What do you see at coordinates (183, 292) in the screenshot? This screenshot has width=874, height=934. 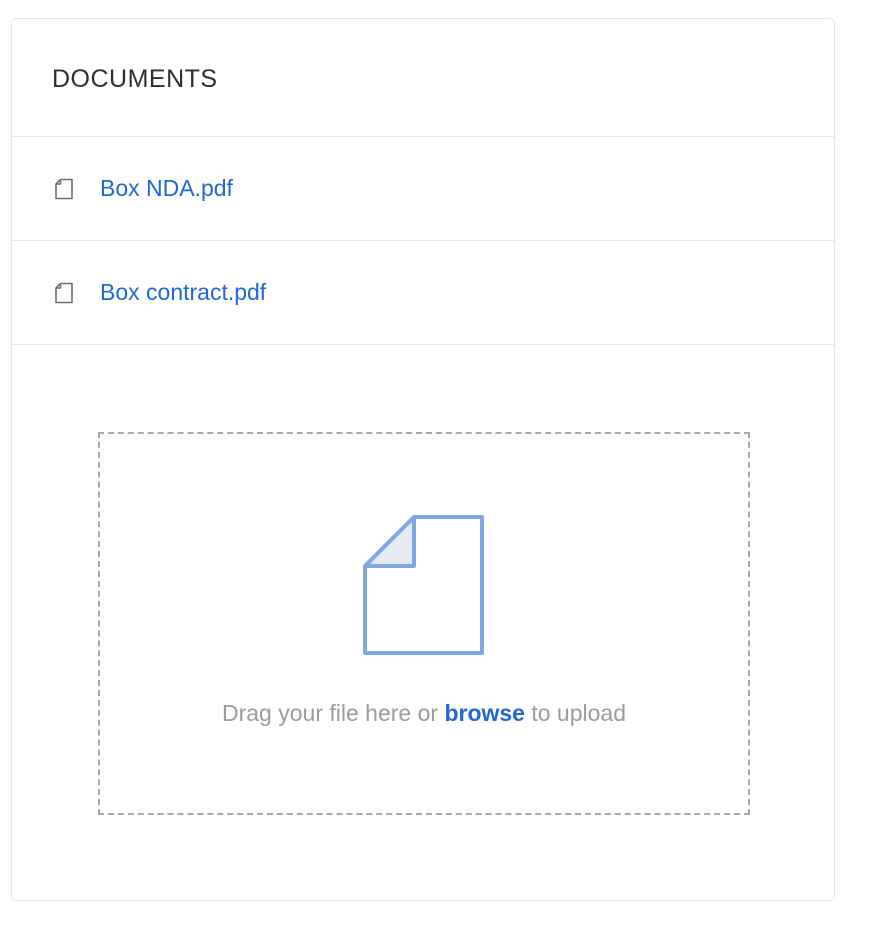 I see `document-link: Box contract.pdf` at bounding box center [183, 292].